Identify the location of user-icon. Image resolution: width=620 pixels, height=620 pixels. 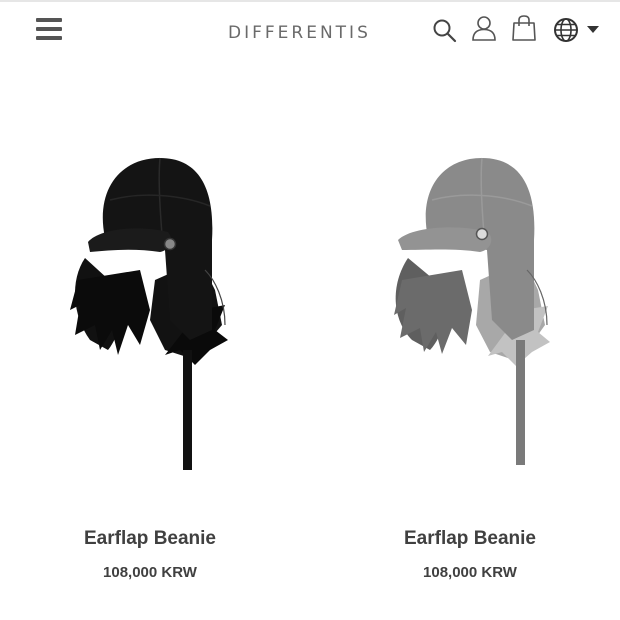
(484, 28).